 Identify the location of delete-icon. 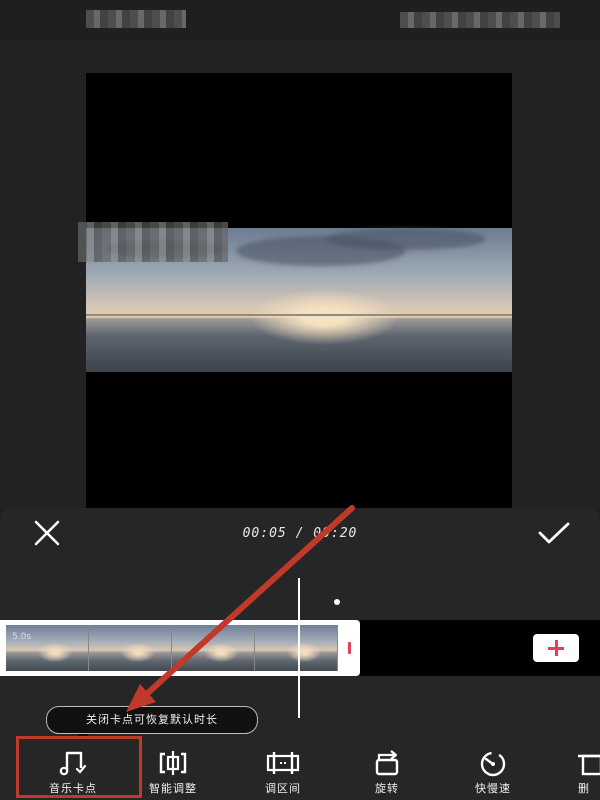
(589, 765).